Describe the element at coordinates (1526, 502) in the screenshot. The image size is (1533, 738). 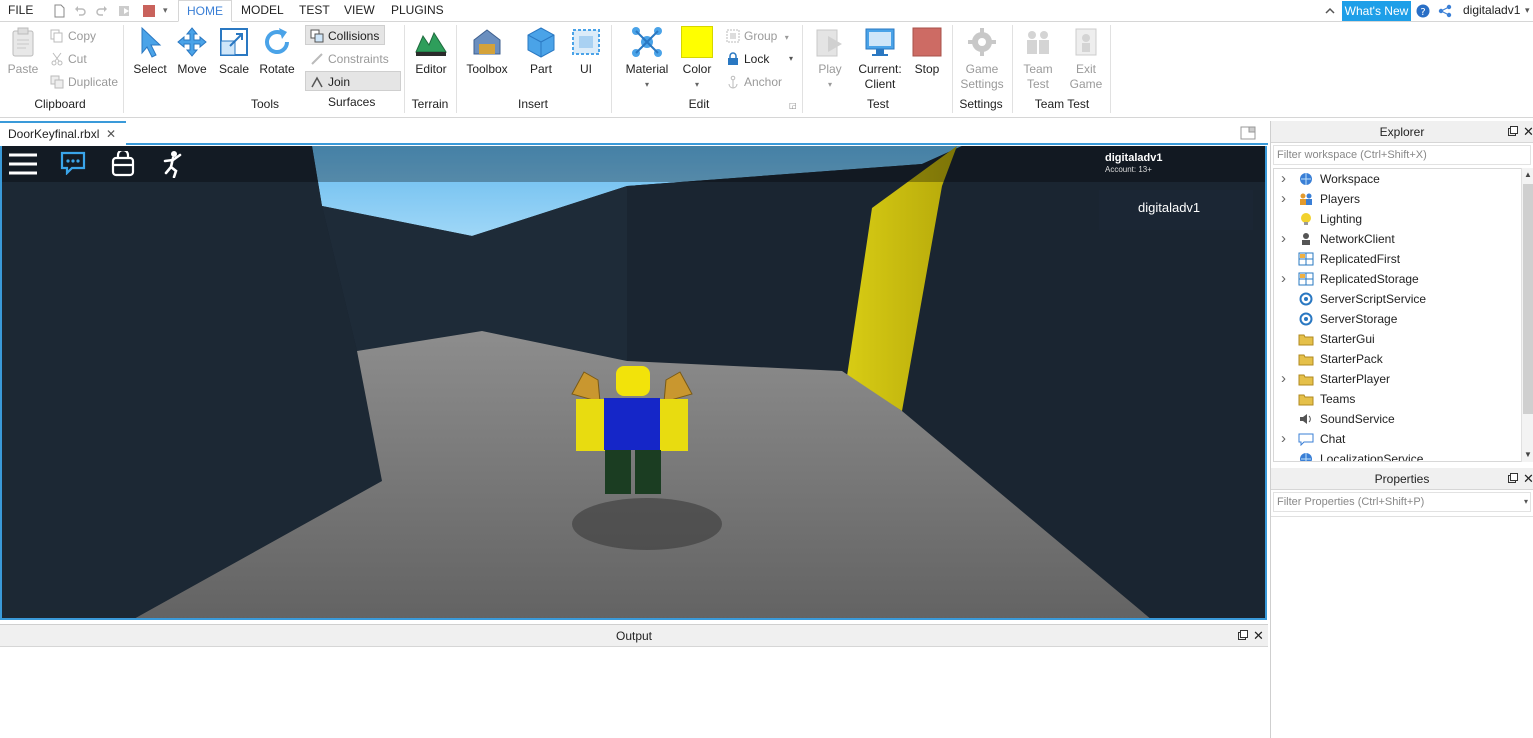
I see `properties-filter-dropdown-icon: ▾` at that location.